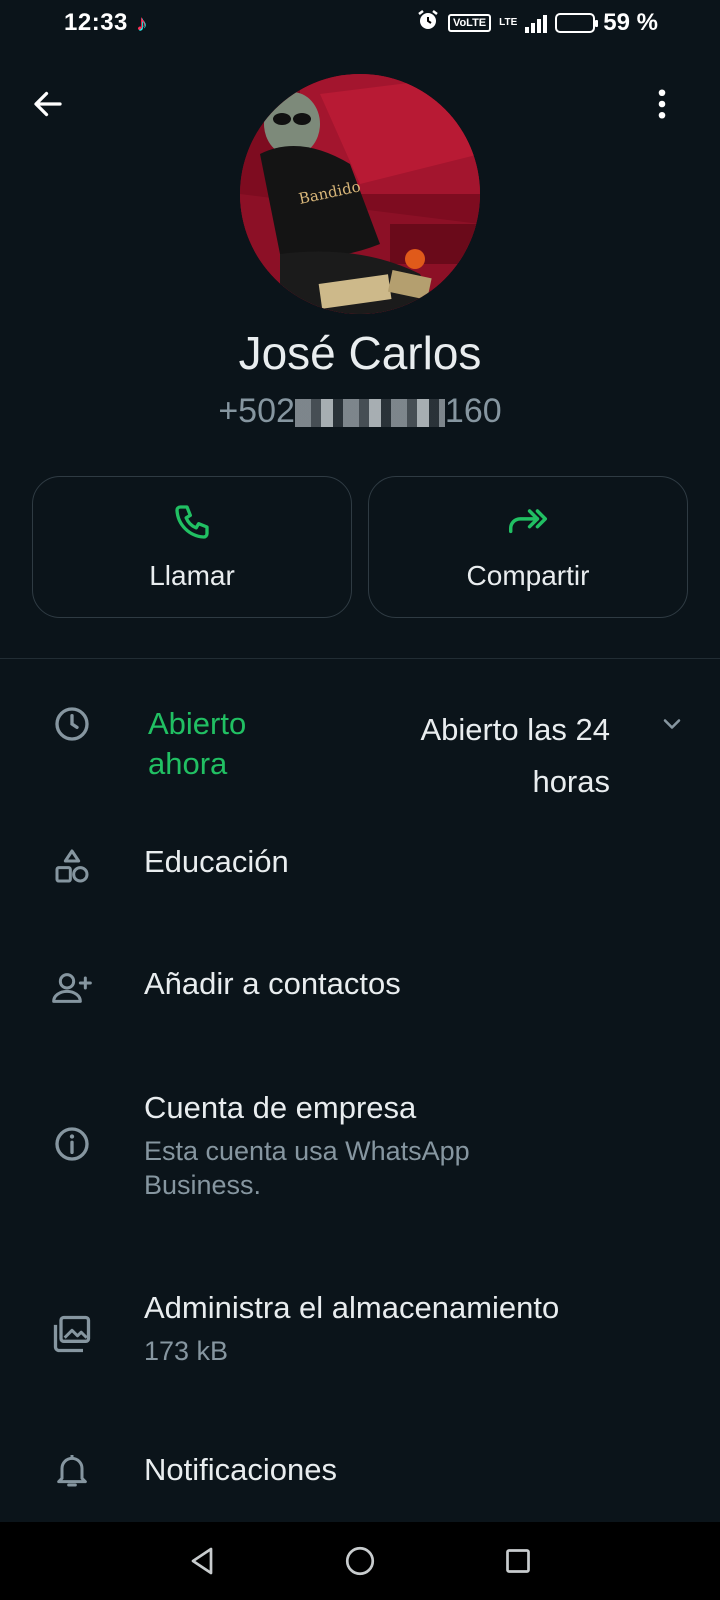 This screenshot has width=720, height=1600. I want to click on more-vertical-icon, so click(662, 104).